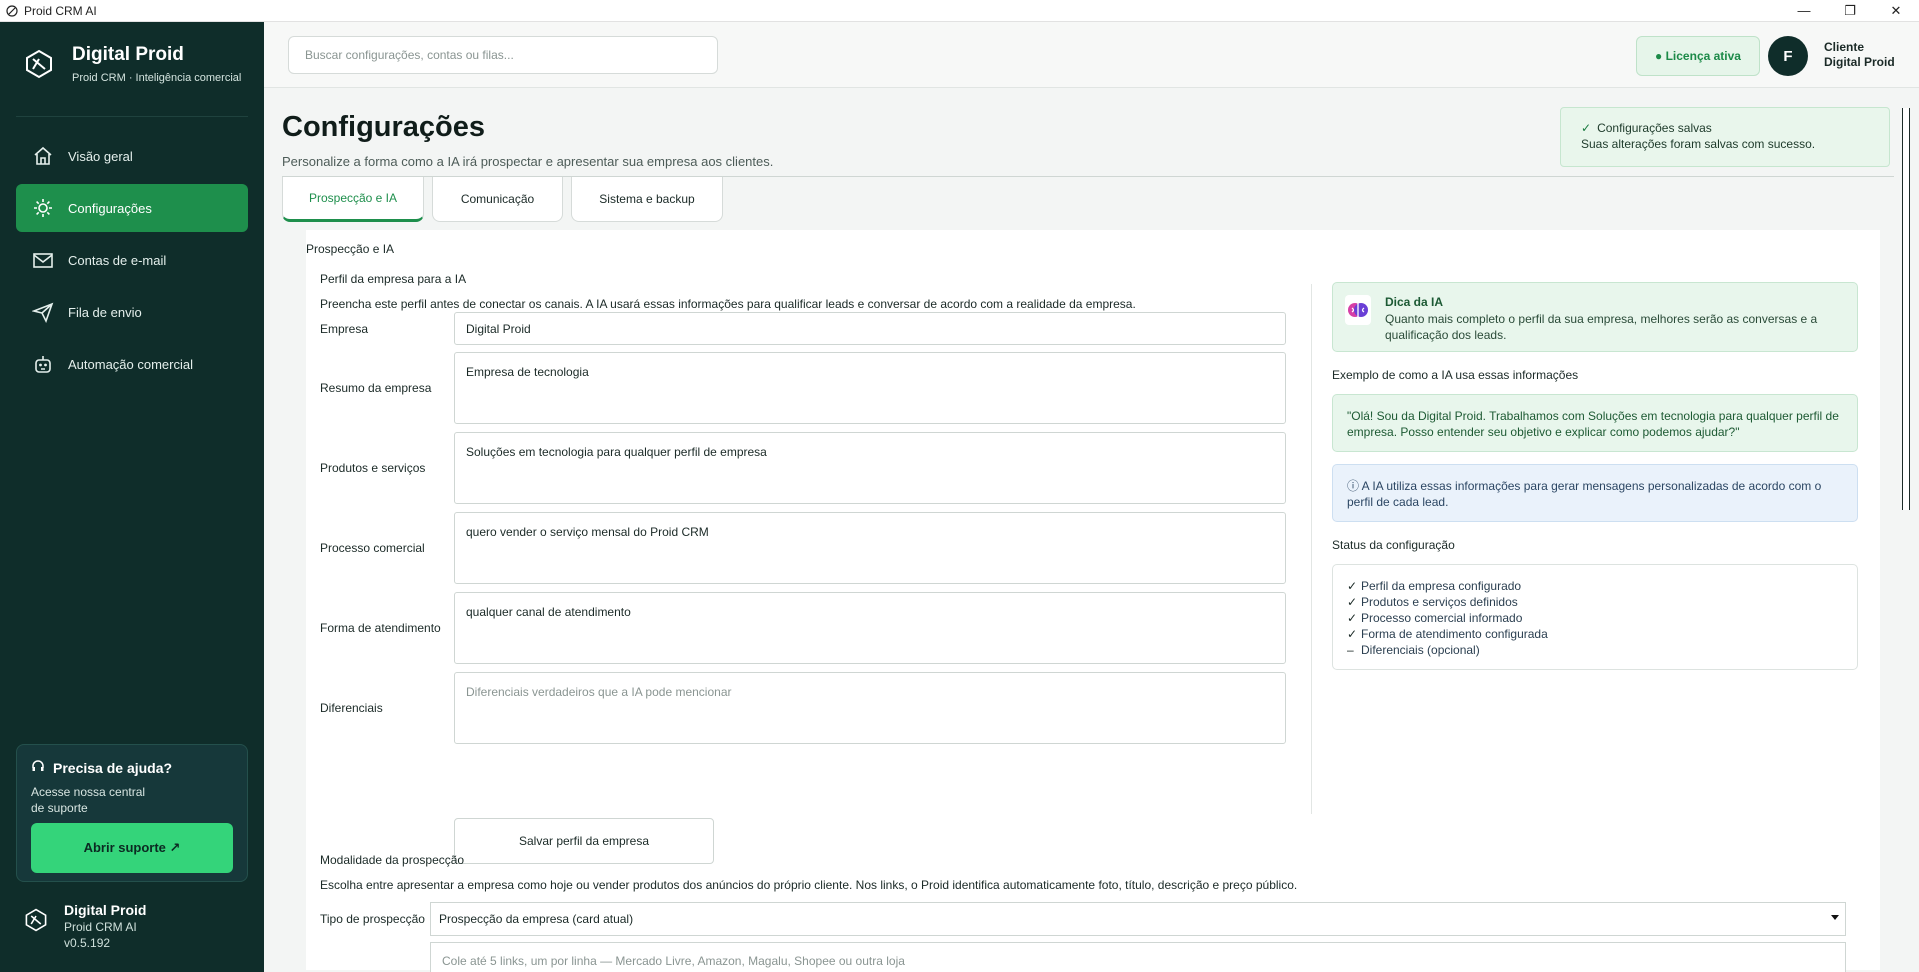 The width and height of the screenshot is (1919, 972). I want to click on sidebar-item-automacao: Automação comercial, so click(132, 364).